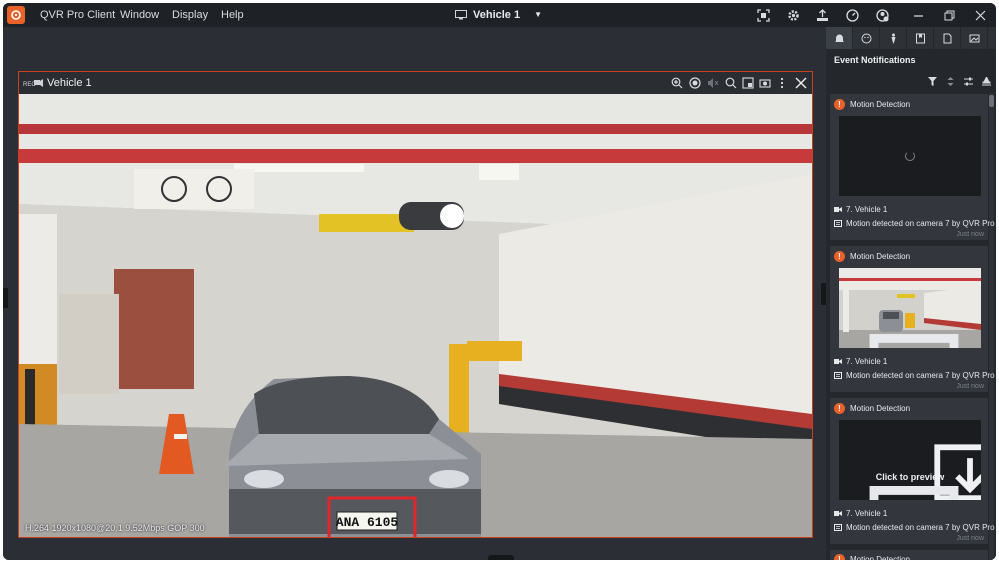 The width and height of the screenshot is (999, 563). I want to click on filter-icon, so click(932, 81).